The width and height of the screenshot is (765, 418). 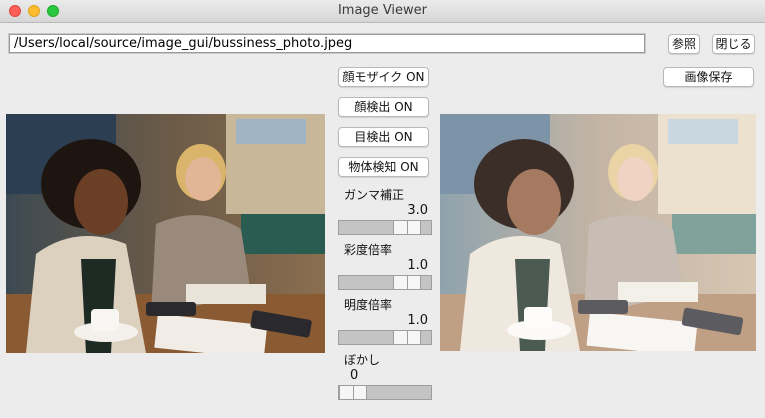 I want to click on close-button: 閉じる, so click(x=733, y=44).